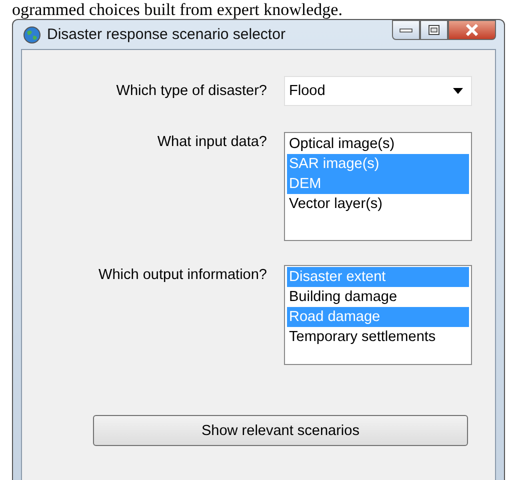  What do you see at coordinates (378, 297) in the screenshot?
I see `list-item: Building damage` at bounding box center [378, 297].